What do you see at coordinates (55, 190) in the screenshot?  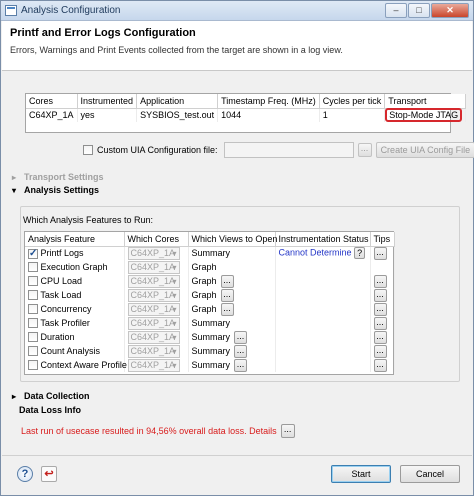 I see `analysis-settings-section: ▾ Analysis Settings` at bounding box center [55, 190].